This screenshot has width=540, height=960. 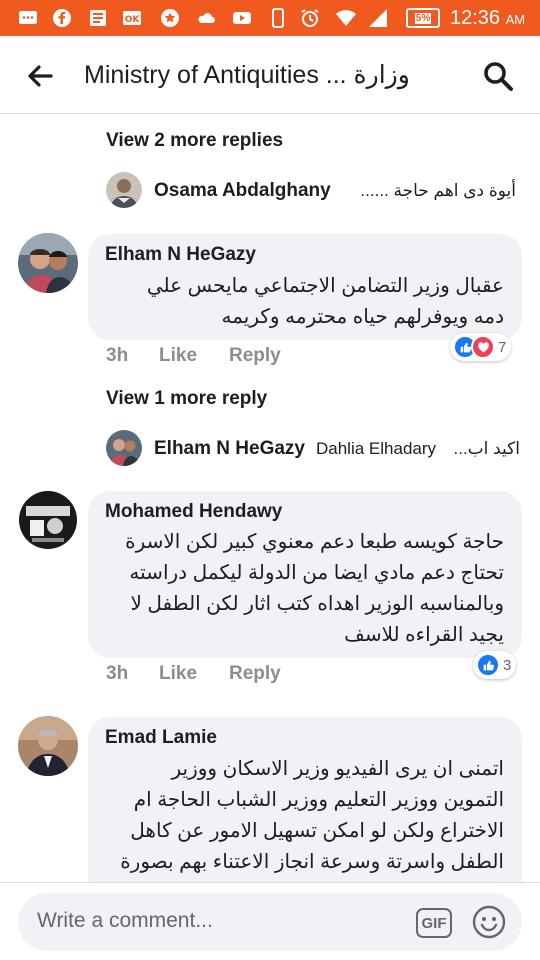 What do you see at coordinates (180, 255) in the screenshot?
I see `comment-author: Elham N HeGazy` at bounding box center [180, 255].